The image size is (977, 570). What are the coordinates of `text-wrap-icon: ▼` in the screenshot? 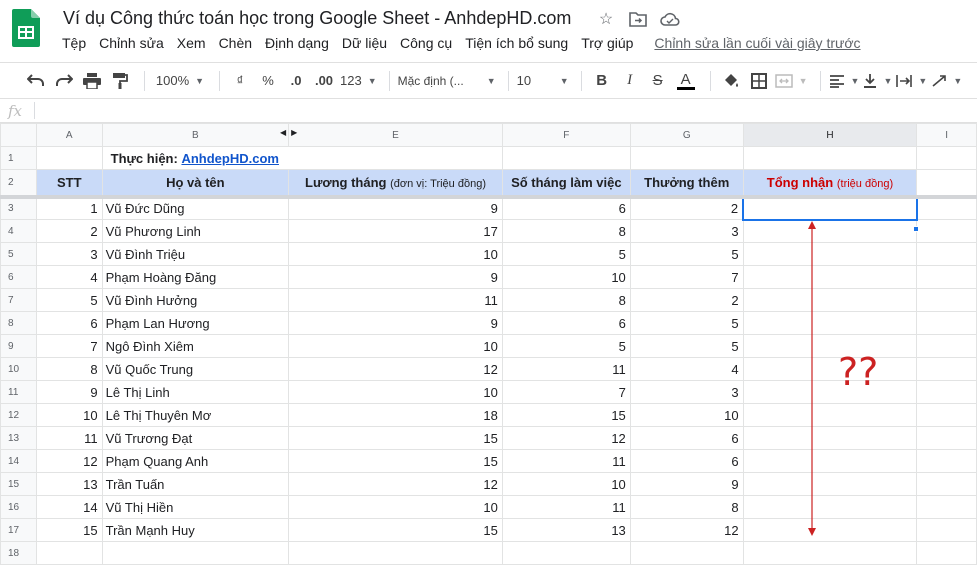 It's located at (911, 81).